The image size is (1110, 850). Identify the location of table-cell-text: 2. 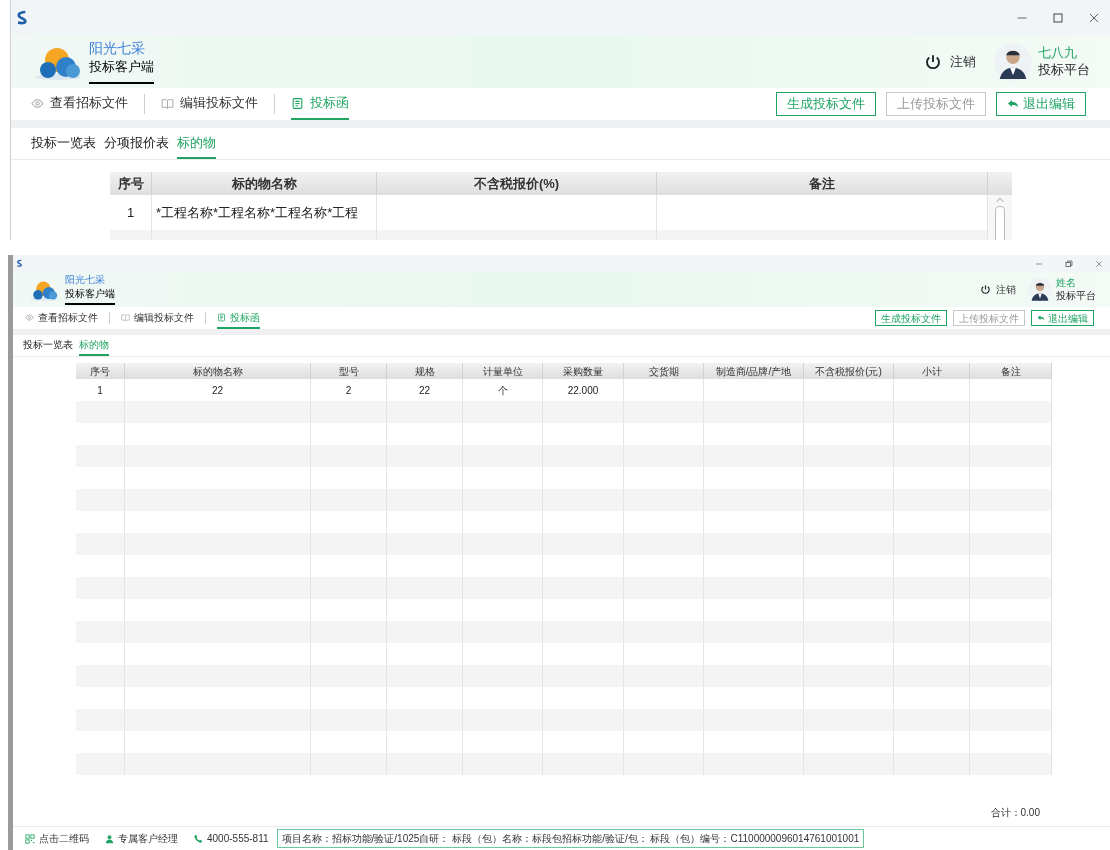
(348, 390).